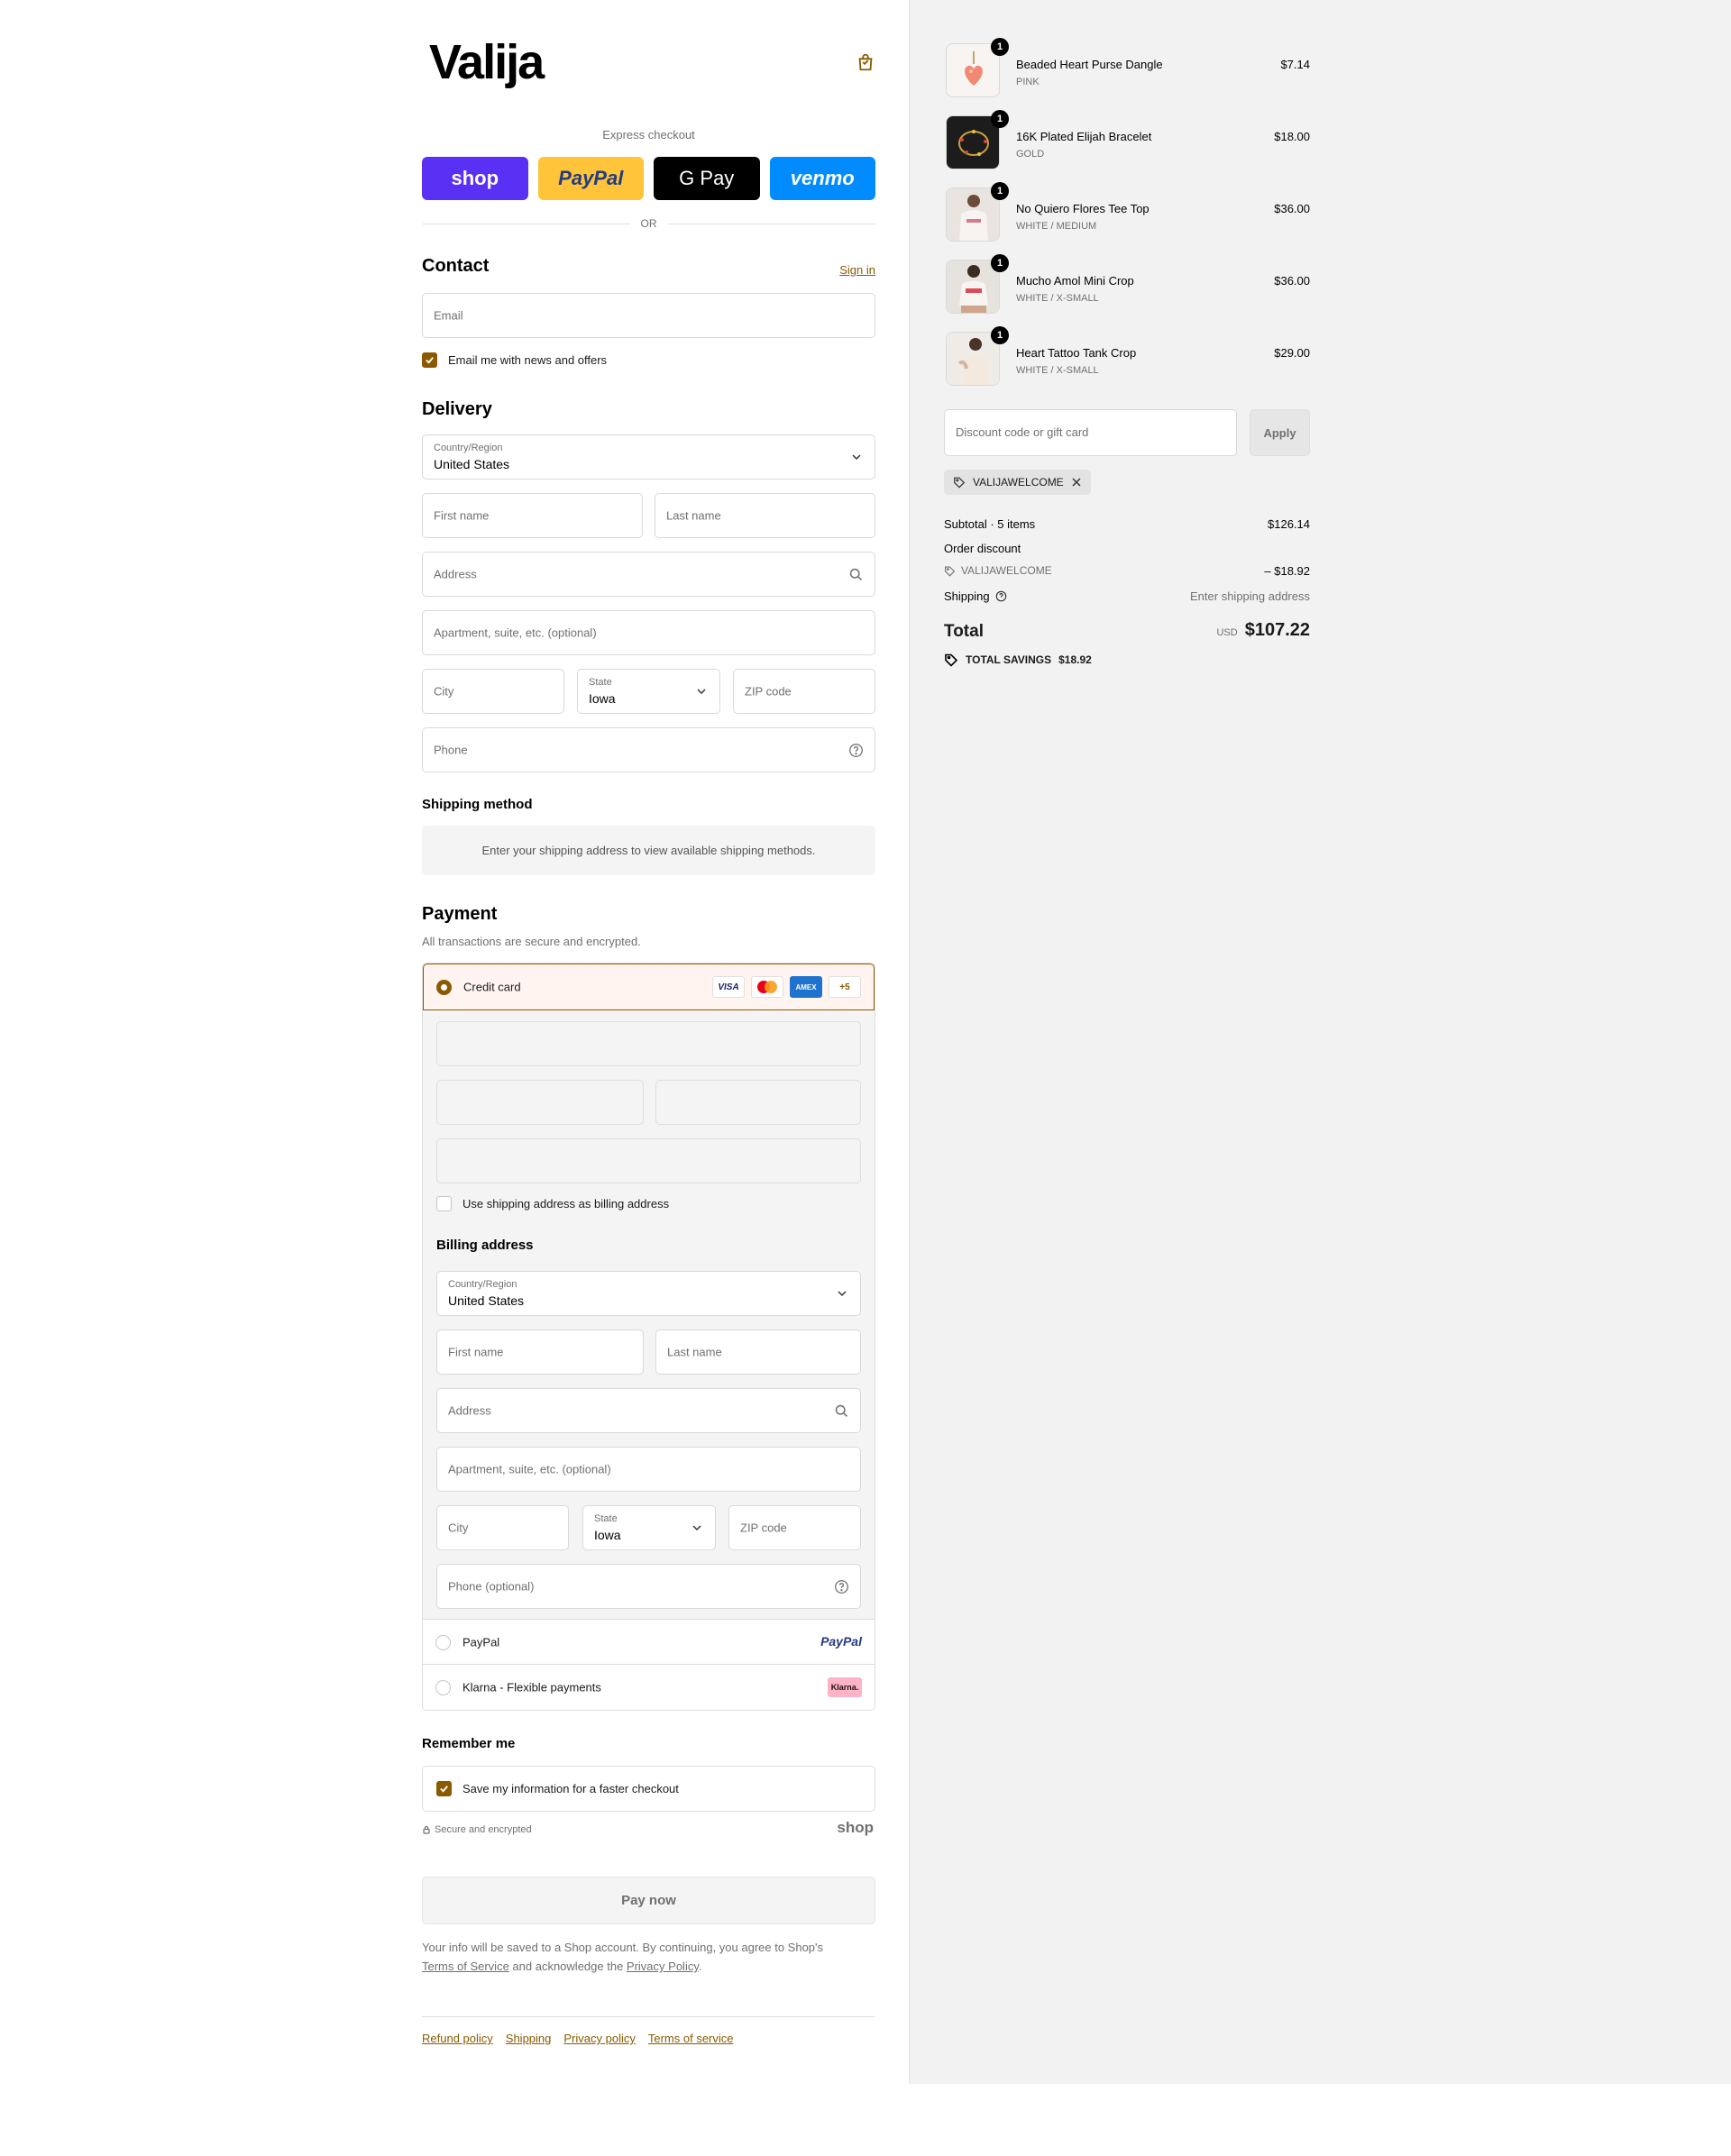 The width and height of the screenshot is (1731, 2156). I want to click on credit-card-option: Credit card VISA AMEX +5, so click(649, 987).